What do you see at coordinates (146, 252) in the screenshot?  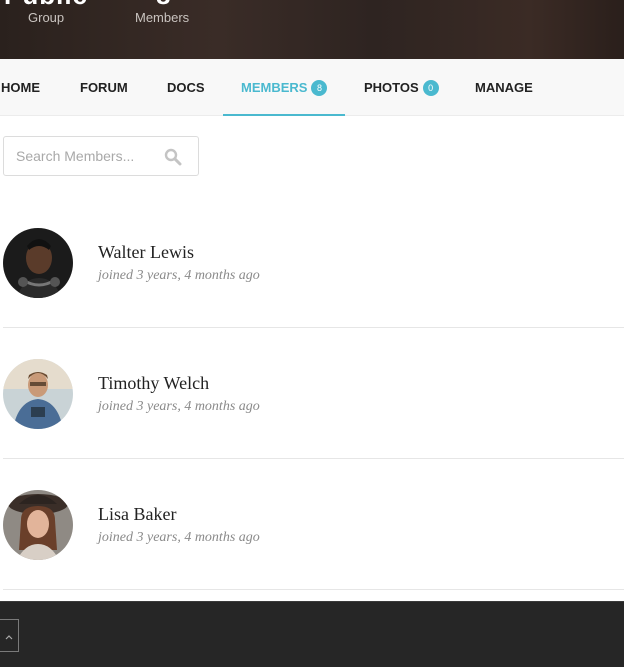 I see `member-name-link: Walter Lewis` at bounding box center [146, 252].